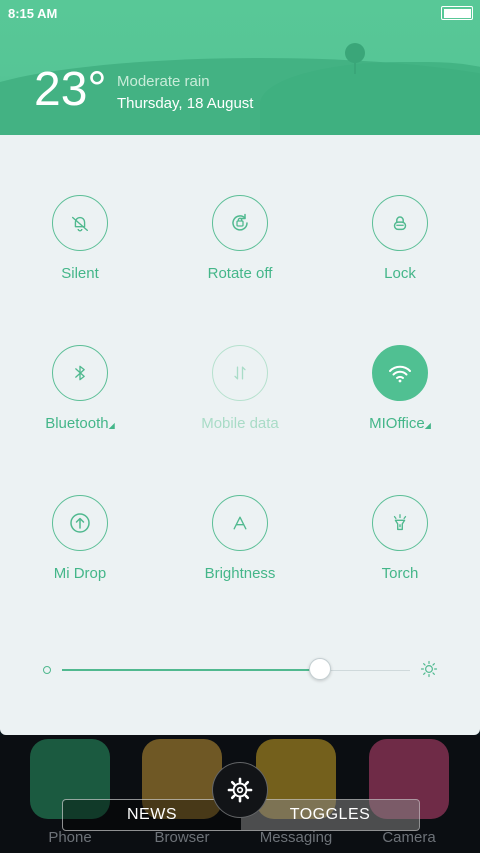 The height and width of the screenshot is (853, 480). What do you see at coordinates (330, 815) in the screenshot?
I see `tab-toggles: TOGGLES` at bounding box center [330, 815].